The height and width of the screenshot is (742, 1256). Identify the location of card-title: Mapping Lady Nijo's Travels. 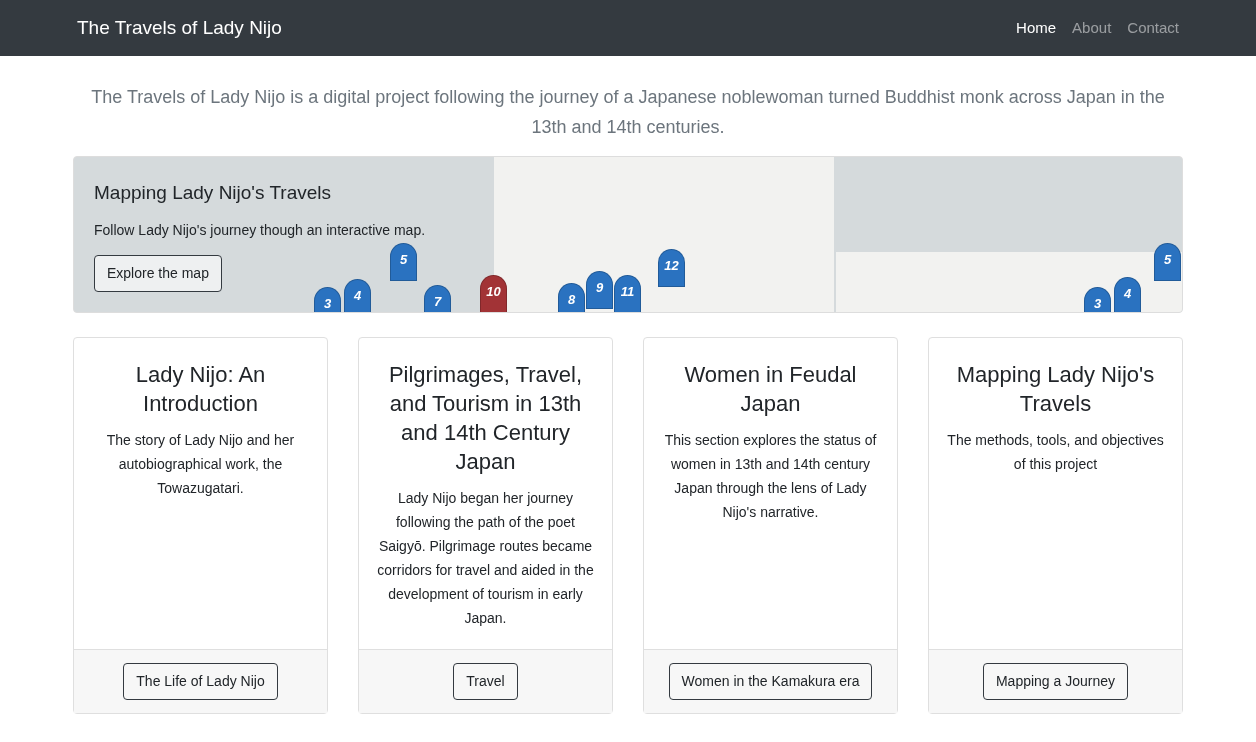
(1055, 389).